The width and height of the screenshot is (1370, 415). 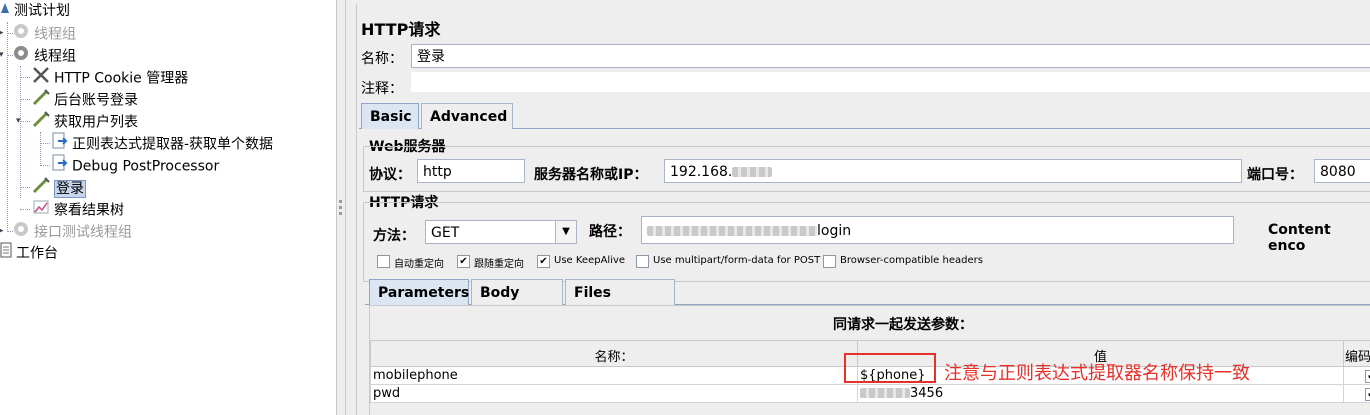 What do you see at coordinates (927, 393) in the screenshot?
I see `param-value: 3456` at bounding box center [927, 393].